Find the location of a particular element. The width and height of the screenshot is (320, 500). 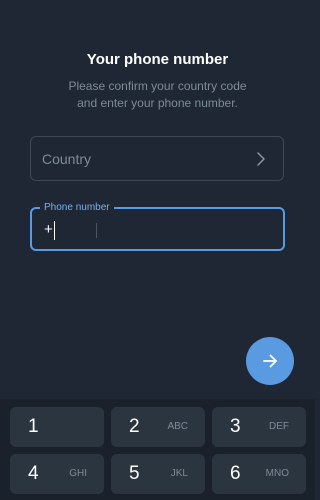

keypad-key-2: 2 ABC is located at coordinates (158, 427).